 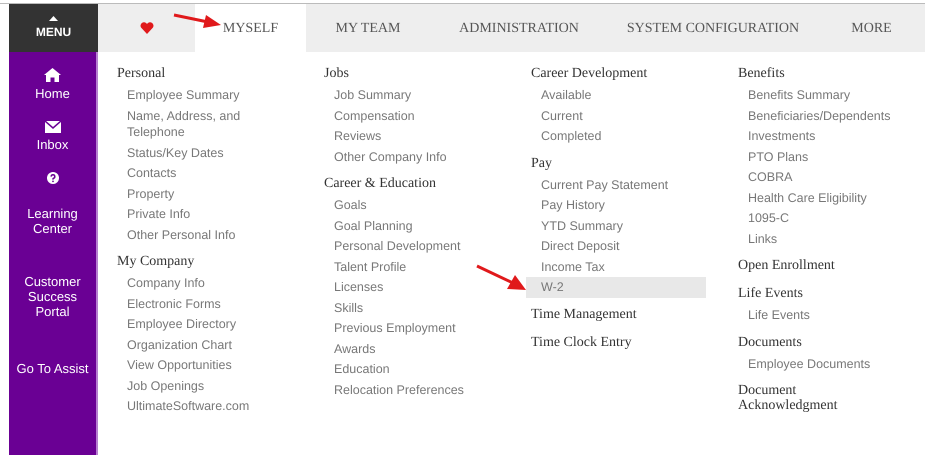 I want to click on menu-link: Available, so click(x=616, y=95).